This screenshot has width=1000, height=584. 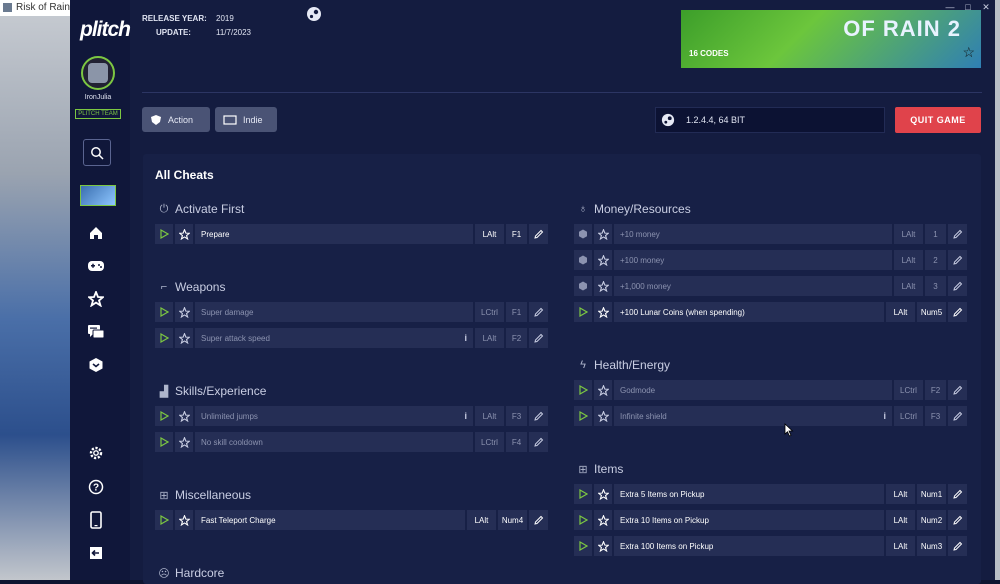 What do you see at coordinates (98, 195) in the screenshot?
I see `current-game-thumbnail` at bounding box center [98, 195].